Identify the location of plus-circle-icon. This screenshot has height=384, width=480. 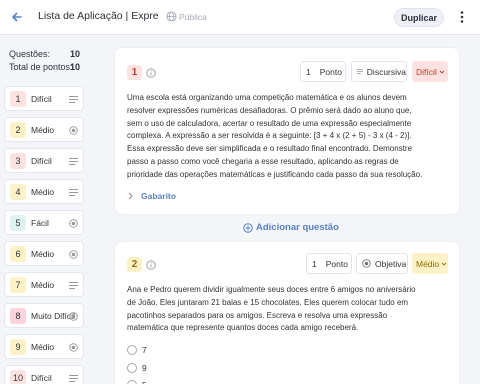
(248, 227).